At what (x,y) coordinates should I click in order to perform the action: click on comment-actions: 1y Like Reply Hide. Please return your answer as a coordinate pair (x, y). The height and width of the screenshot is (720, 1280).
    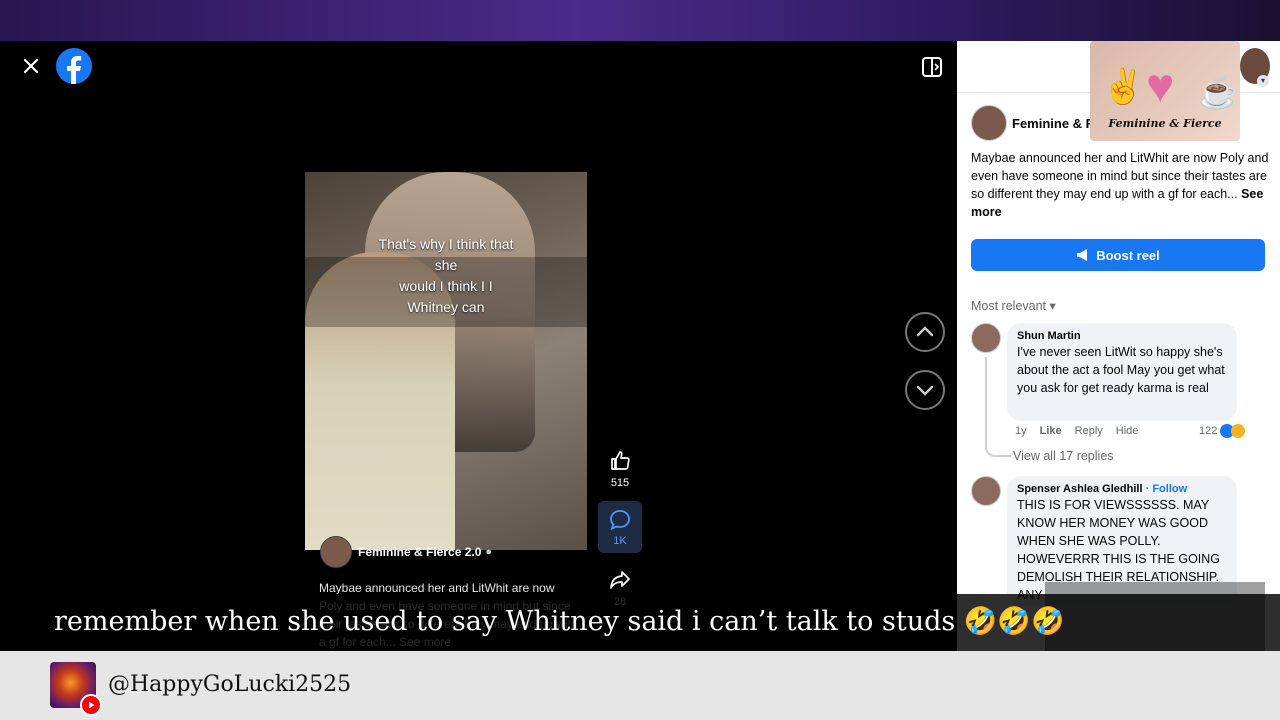
    Looking at the image, I should click on (1076, 431).